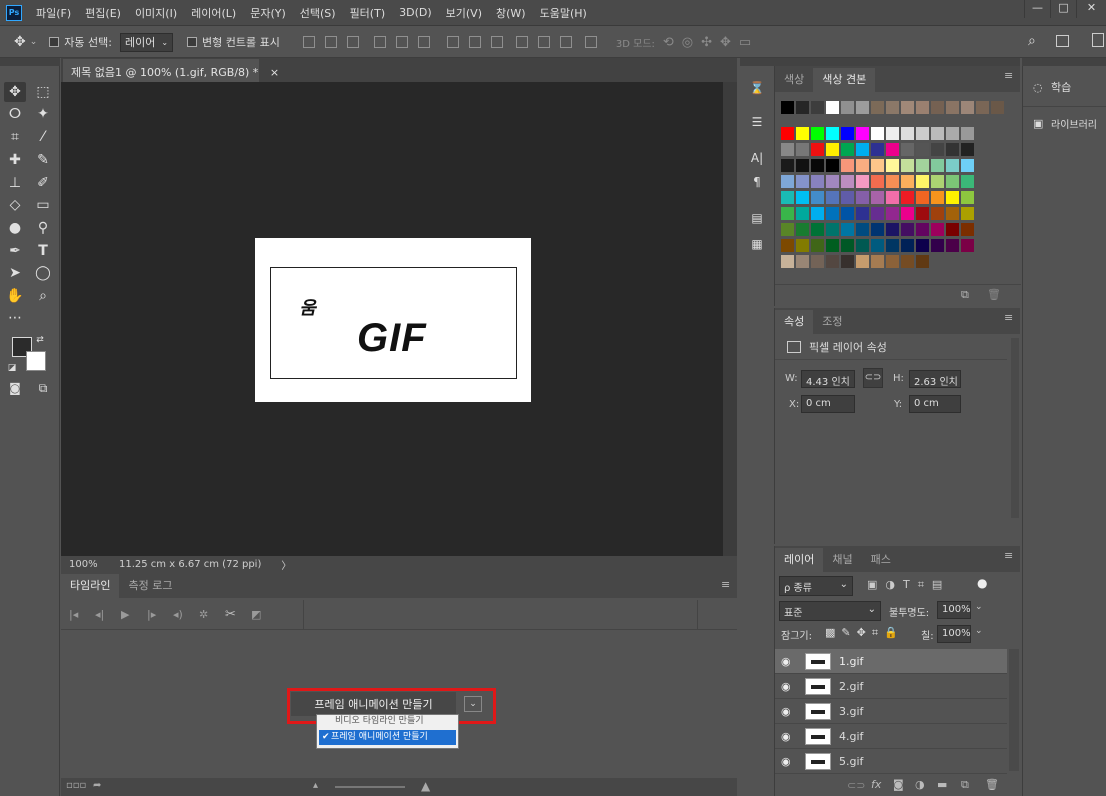 The height and width of the screenshot is (796, 1106). What do you see at coordinates (1098, 40) in the screenshot?
I see `share-icon` at bounding box center [1098, 40].